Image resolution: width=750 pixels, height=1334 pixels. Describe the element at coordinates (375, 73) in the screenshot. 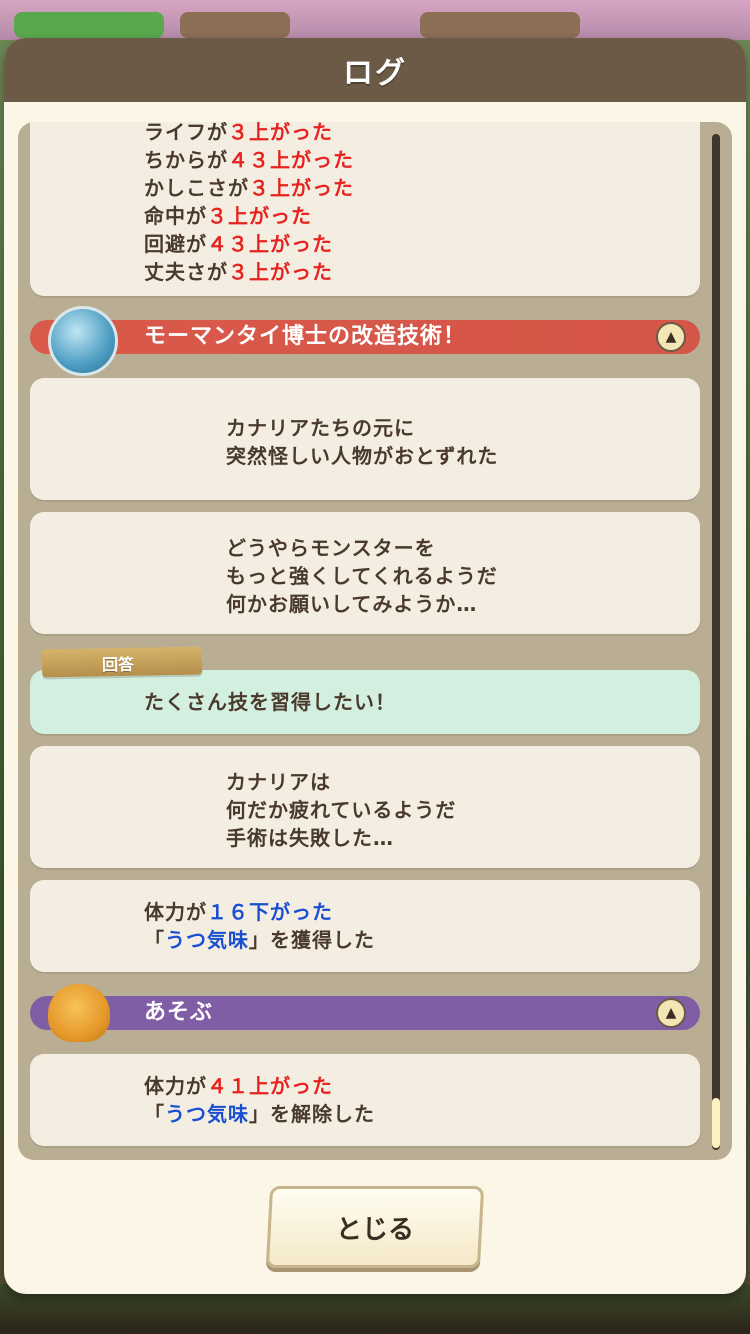

I see `dialog-title: ログ` at that location.